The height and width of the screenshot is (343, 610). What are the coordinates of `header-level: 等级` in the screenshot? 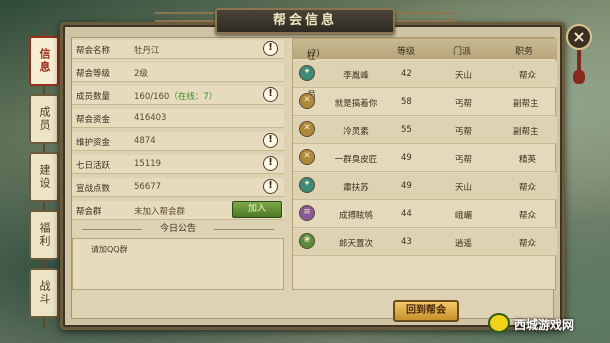 It's located at (406, 52).